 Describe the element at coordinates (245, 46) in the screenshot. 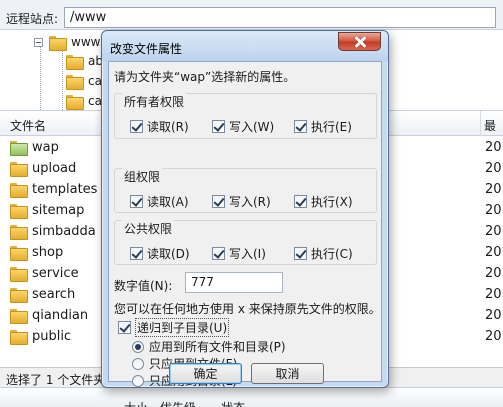

I see `dialog-titlebar: 改变文件属性` at that location.